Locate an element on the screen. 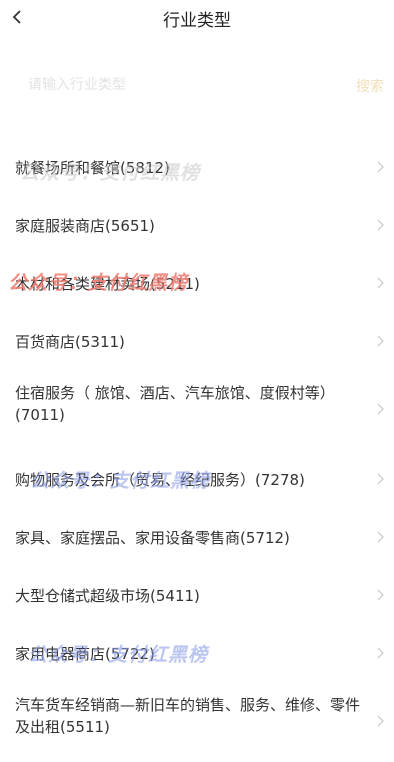 This screenshot has width=394, height=762. list-item-label: 百货商店(5311) is located at coordinates (70, 342).